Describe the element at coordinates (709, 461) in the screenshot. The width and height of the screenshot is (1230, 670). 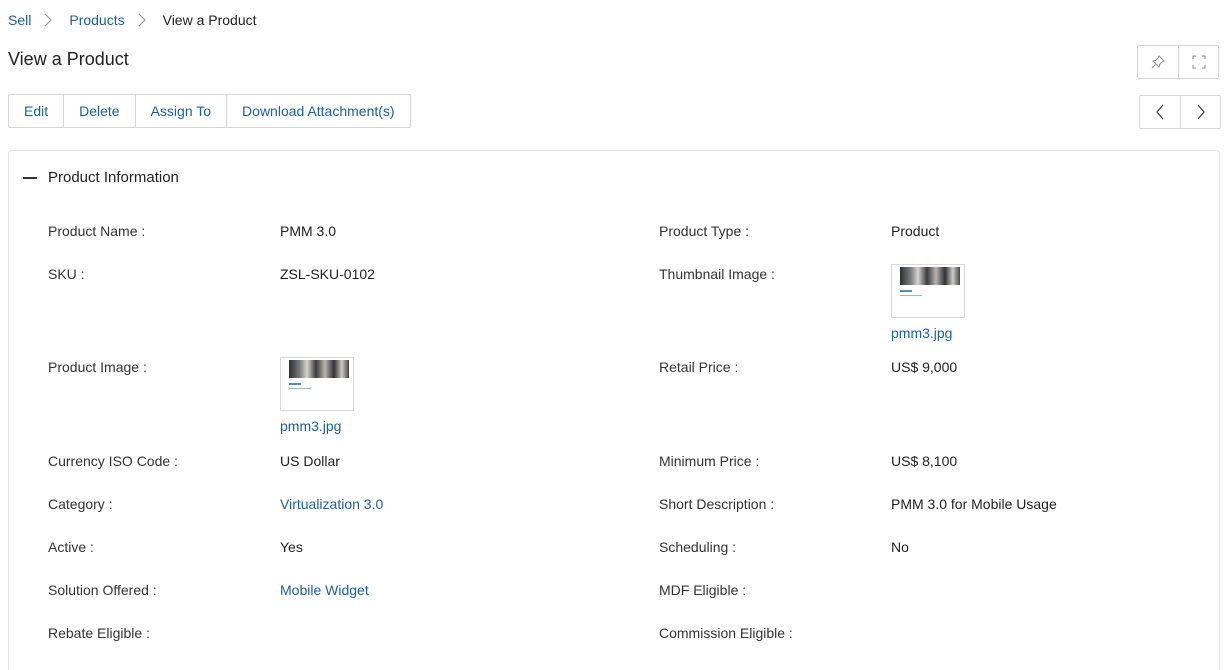
I see `field-label-minimum-price: Minimum Price :` at that location.